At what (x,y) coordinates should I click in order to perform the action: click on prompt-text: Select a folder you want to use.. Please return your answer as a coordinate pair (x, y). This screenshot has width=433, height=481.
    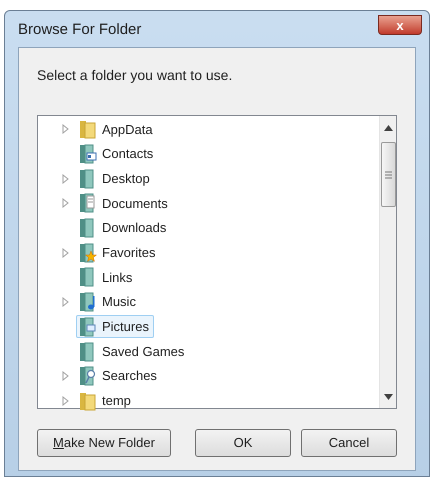
    Looking at the image, I should click on (135, 75).